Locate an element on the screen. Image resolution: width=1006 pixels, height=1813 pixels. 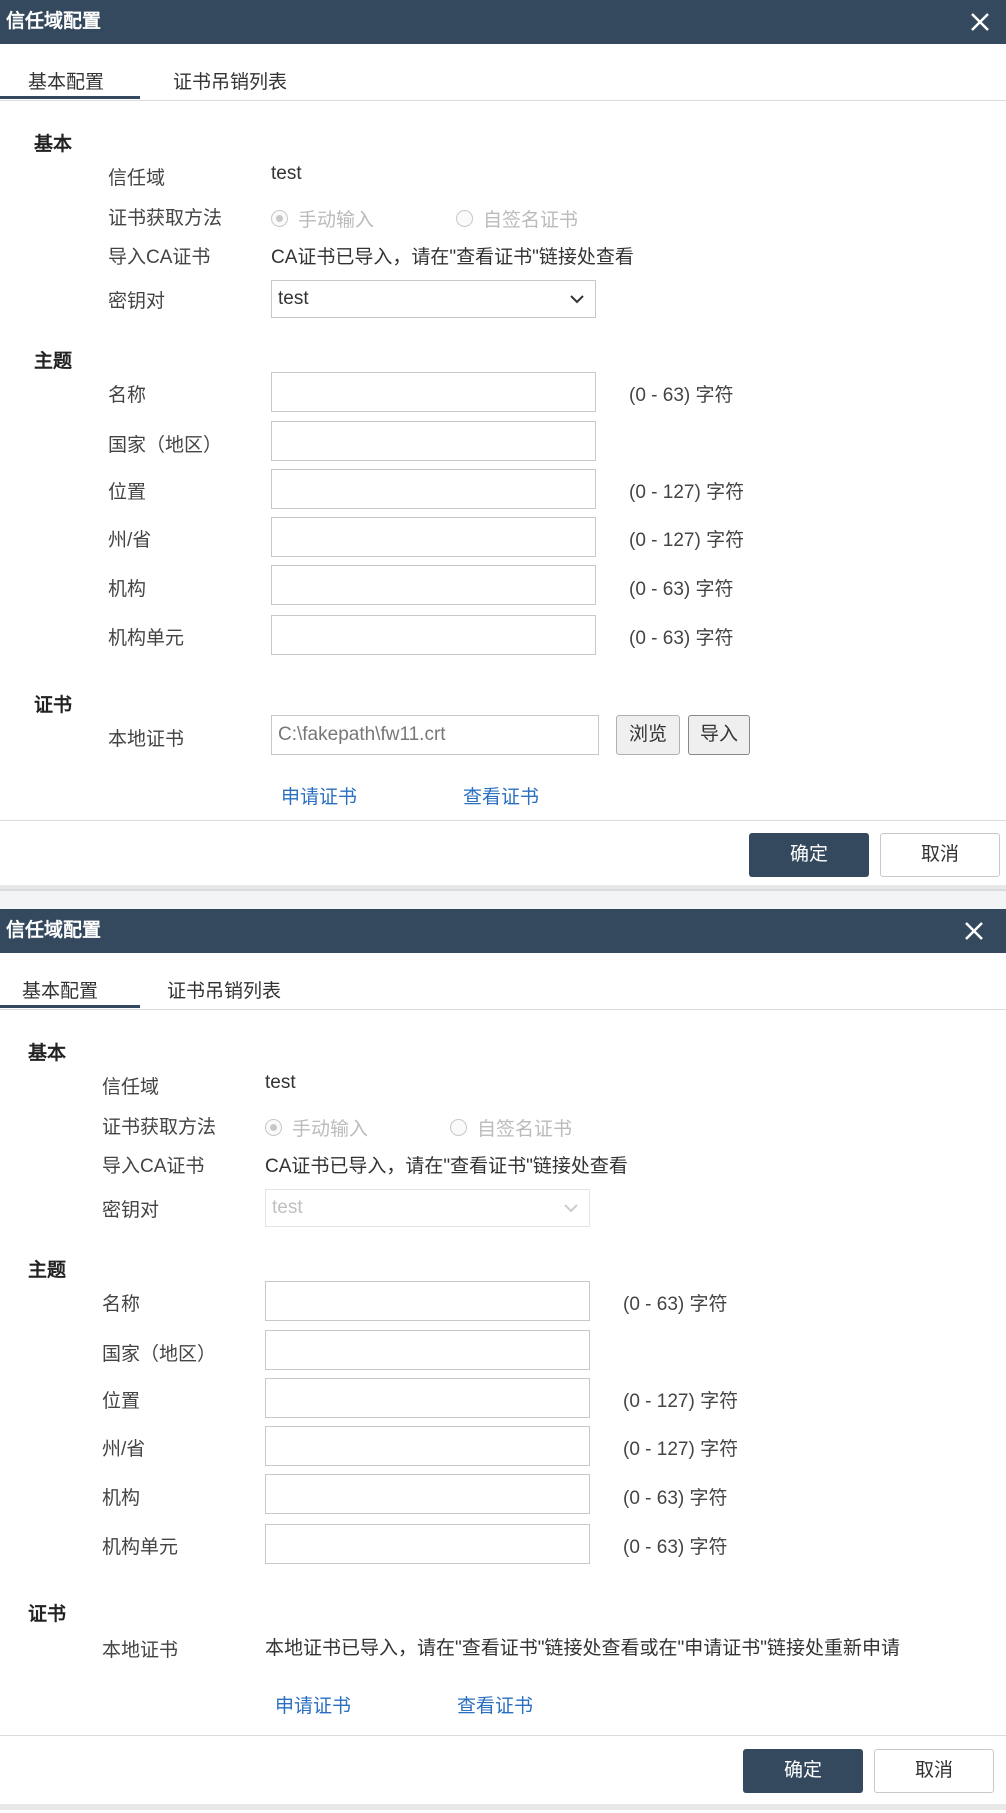
local-cert-status-text: 本地证书已导入，请在"查看证书"链接处查看或在"申请证书"链接处重新申请 is located at coordinates (582, 1648).